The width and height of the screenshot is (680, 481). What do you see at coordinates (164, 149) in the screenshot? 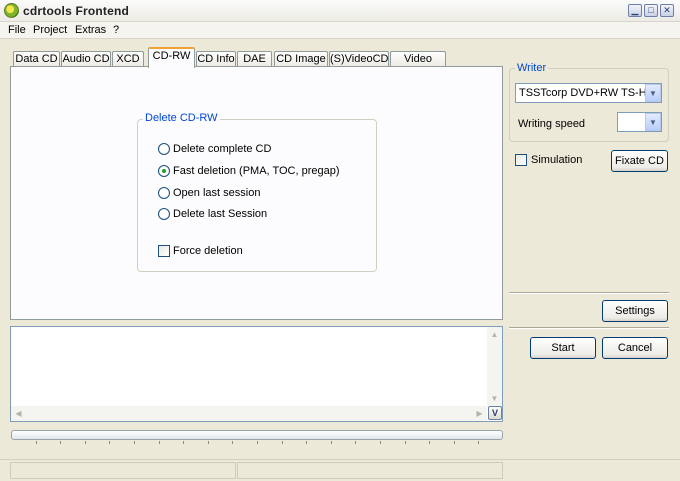
I see `radio-delete-complete` at bounding box center [164, 149].